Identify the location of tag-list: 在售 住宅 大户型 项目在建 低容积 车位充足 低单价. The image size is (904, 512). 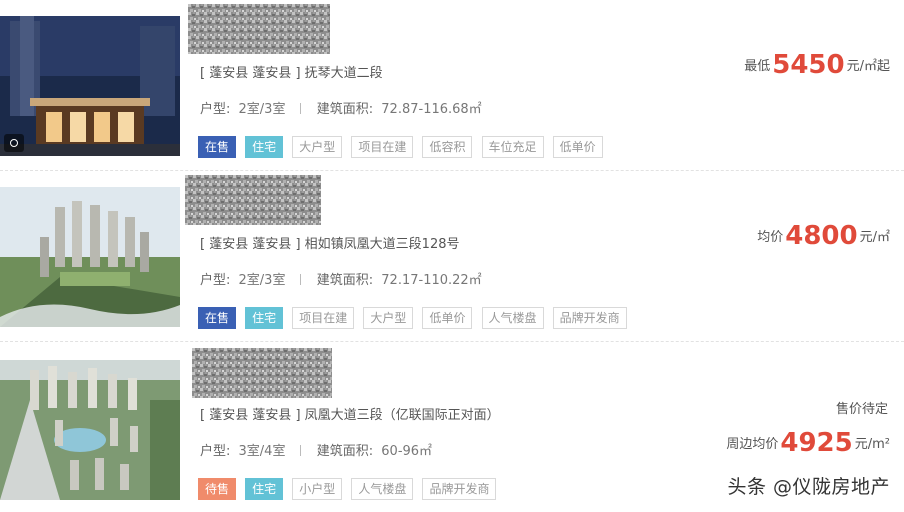
(402, 147).